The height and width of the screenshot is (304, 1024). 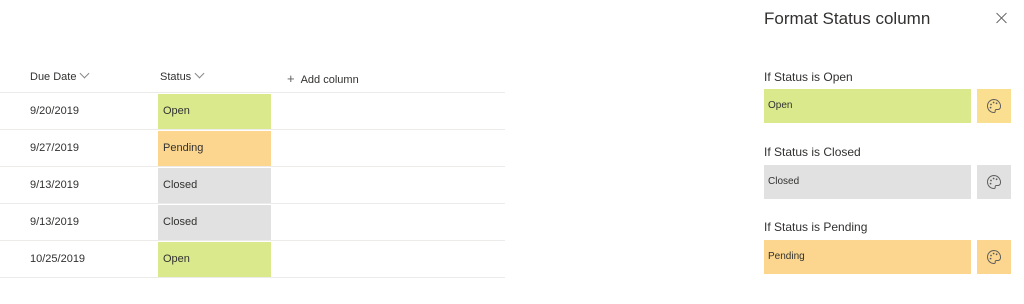 What do you see at coordinates (867, 257) in the screenshot?
I see `rule-swatch-pending: Pending` at bounding box center [867, 257].